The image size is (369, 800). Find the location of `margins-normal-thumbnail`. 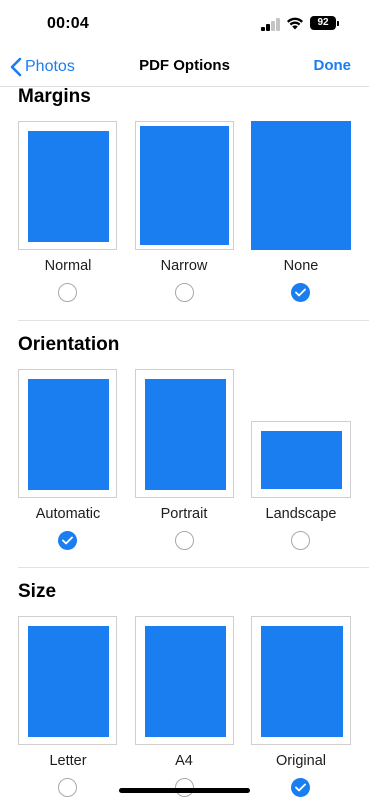

margins-normal-thumbnail is located at coordinates (67, 185).